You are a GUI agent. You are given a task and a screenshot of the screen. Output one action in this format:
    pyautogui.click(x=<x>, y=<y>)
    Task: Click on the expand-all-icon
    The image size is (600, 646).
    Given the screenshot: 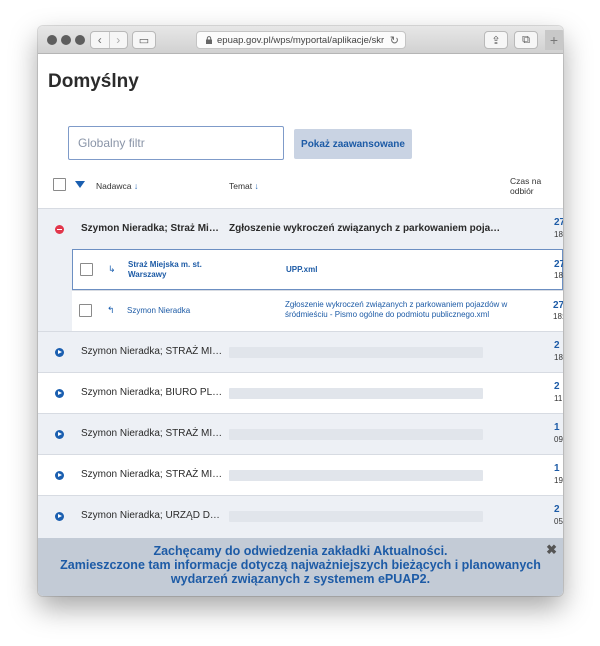 What is the action you would take?
    pyautogui.click(x=80, y=184)
    